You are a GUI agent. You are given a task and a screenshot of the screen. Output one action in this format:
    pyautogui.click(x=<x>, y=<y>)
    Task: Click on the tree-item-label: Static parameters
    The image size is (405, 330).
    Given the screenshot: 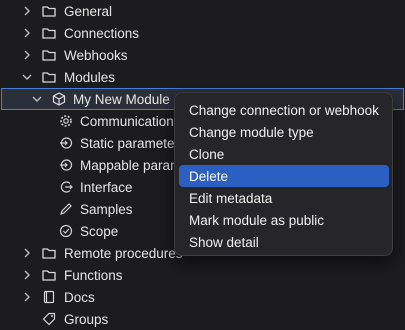 What is the action you would take?
    pyautogui.click(x=133, y=143)
    